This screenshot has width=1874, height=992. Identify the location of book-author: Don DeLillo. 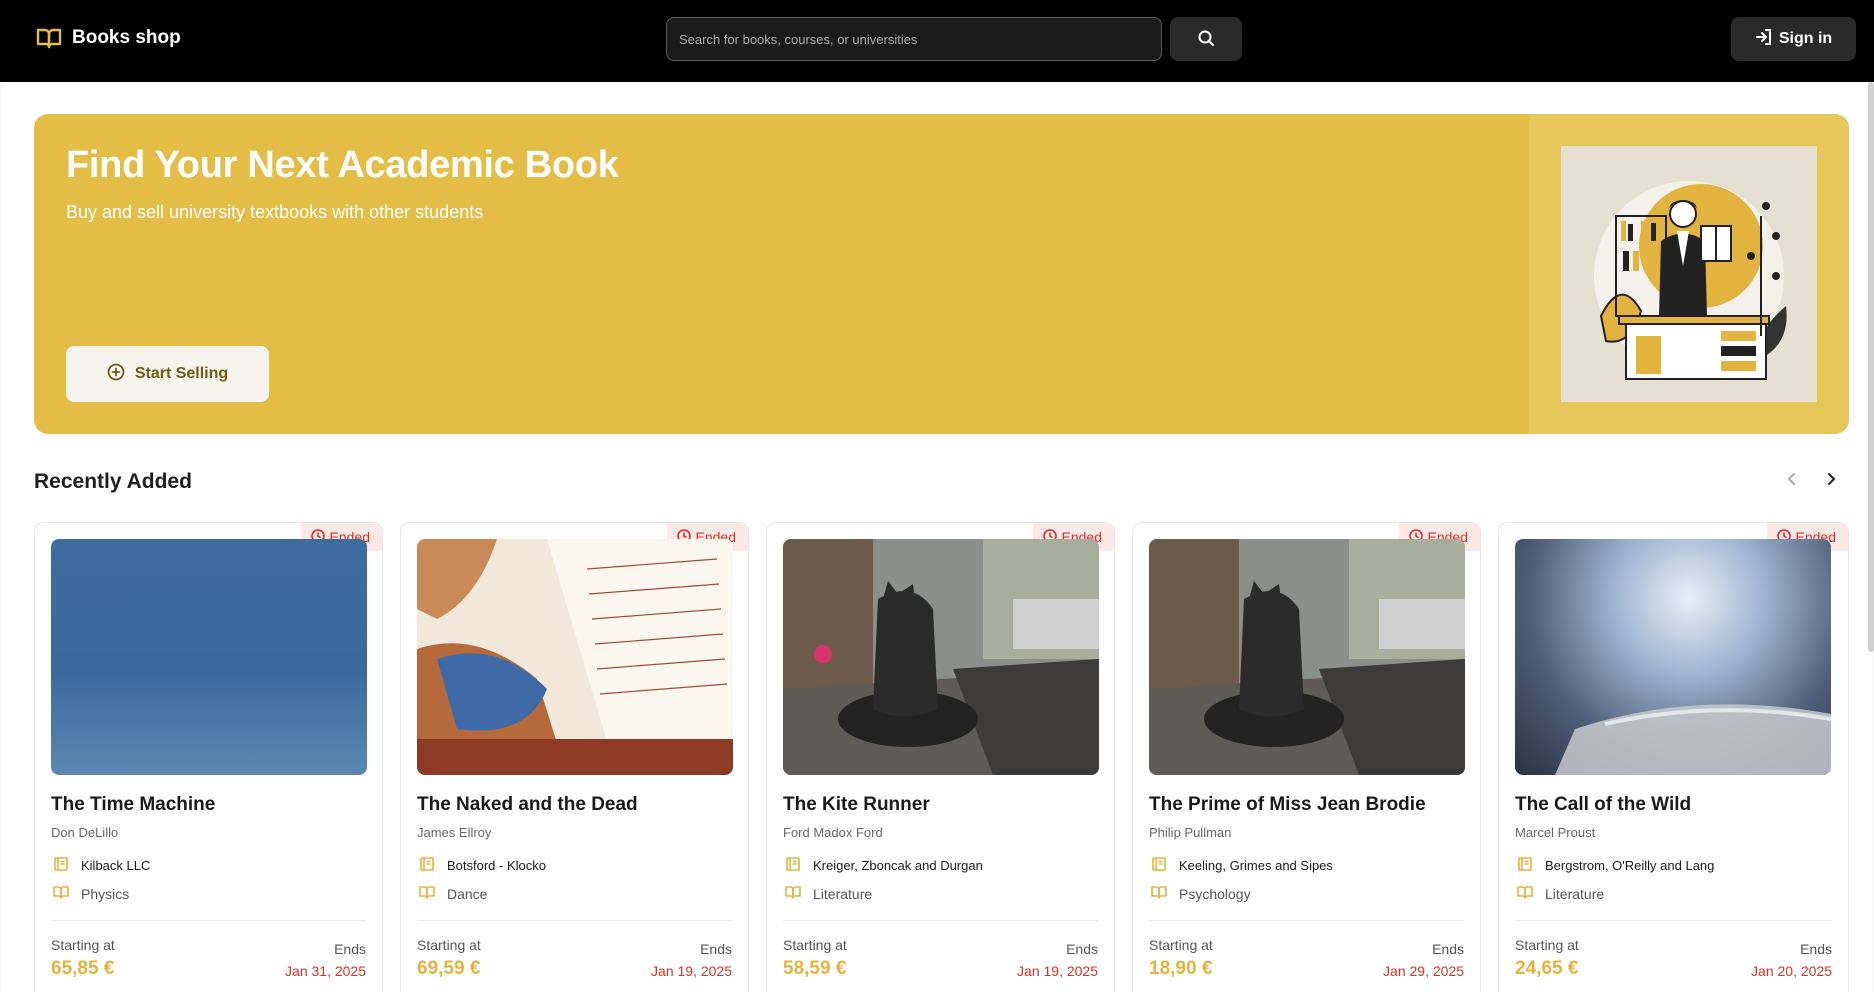
(85, 832).